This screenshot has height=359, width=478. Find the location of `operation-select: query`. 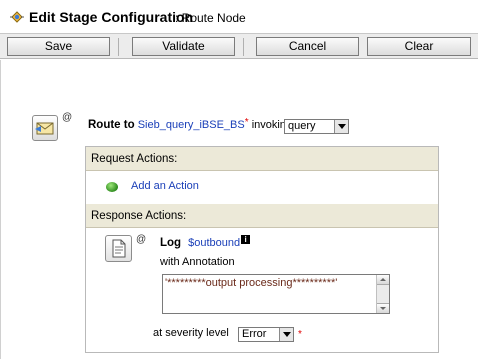

operation-select: query is located at coordinates (316, 126).